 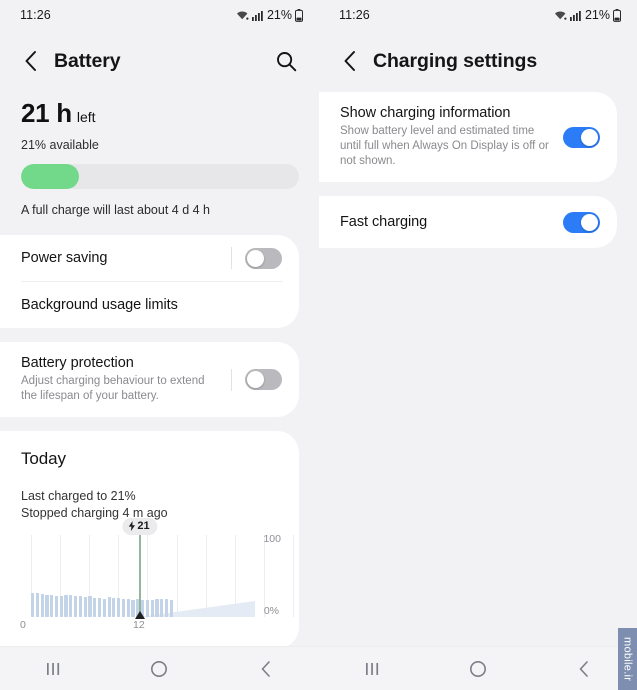 I want to click on page-title: Charging settings, so click(x=455, y=60).